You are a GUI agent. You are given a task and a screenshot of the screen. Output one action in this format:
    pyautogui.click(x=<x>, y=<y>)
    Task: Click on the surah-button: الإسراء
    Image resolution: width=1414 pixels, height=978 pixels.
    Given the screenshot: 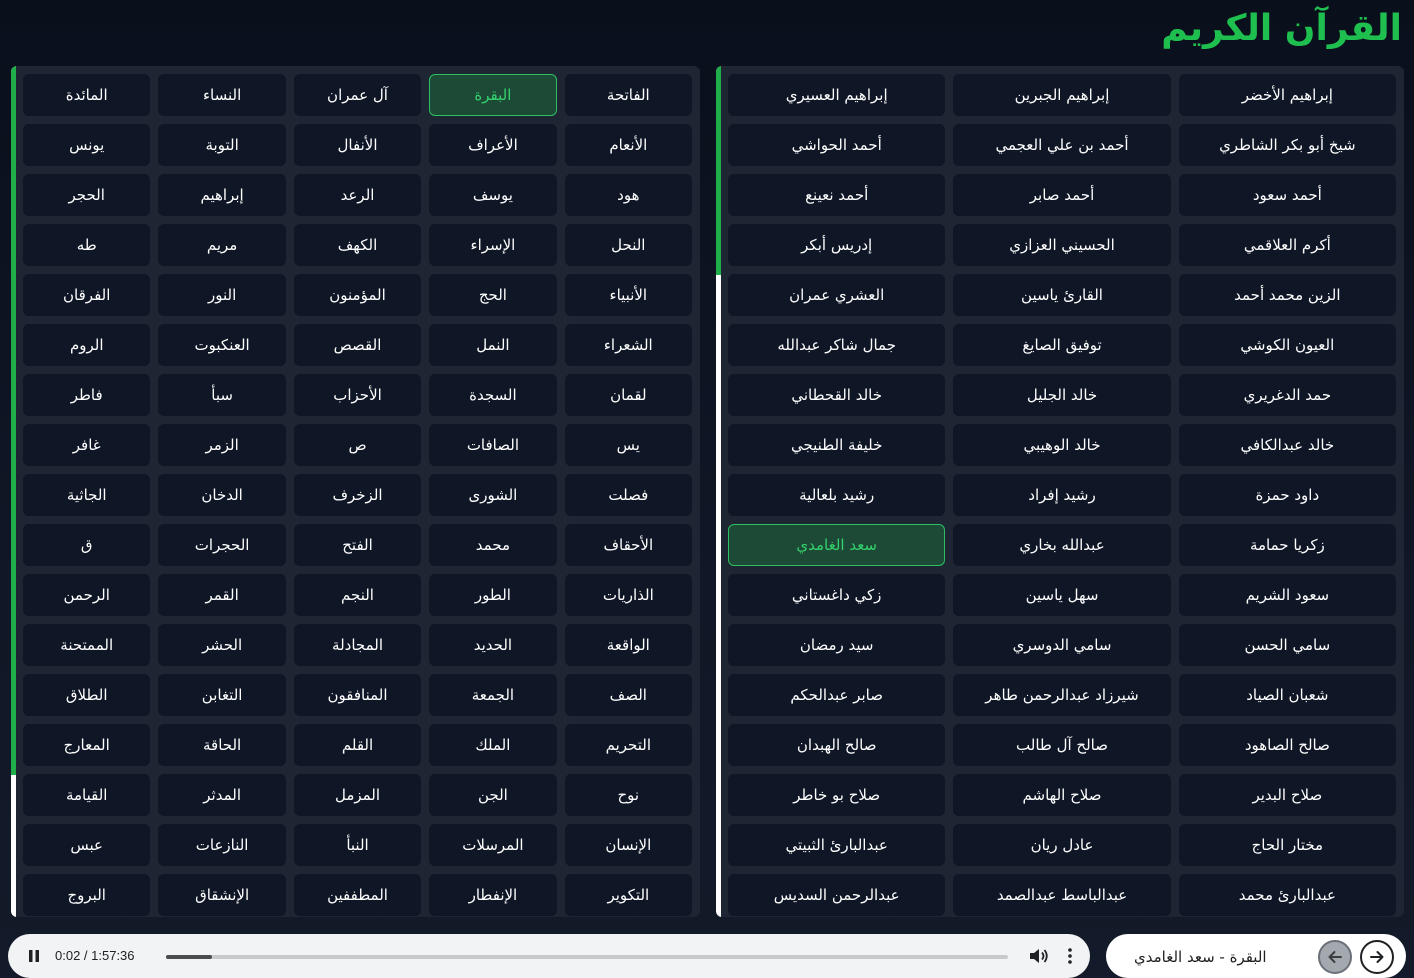 What is the action you would take?
    pyautogui.click(x=493, y=245)
    